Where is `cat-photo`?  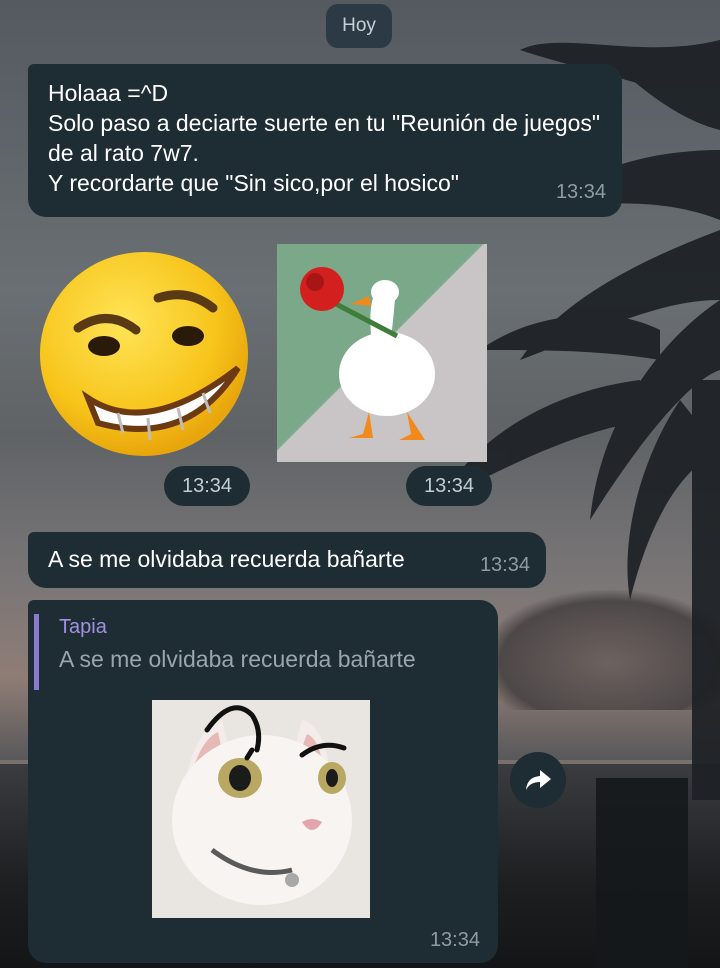 cat-photo is located at coordinates (261, 809).